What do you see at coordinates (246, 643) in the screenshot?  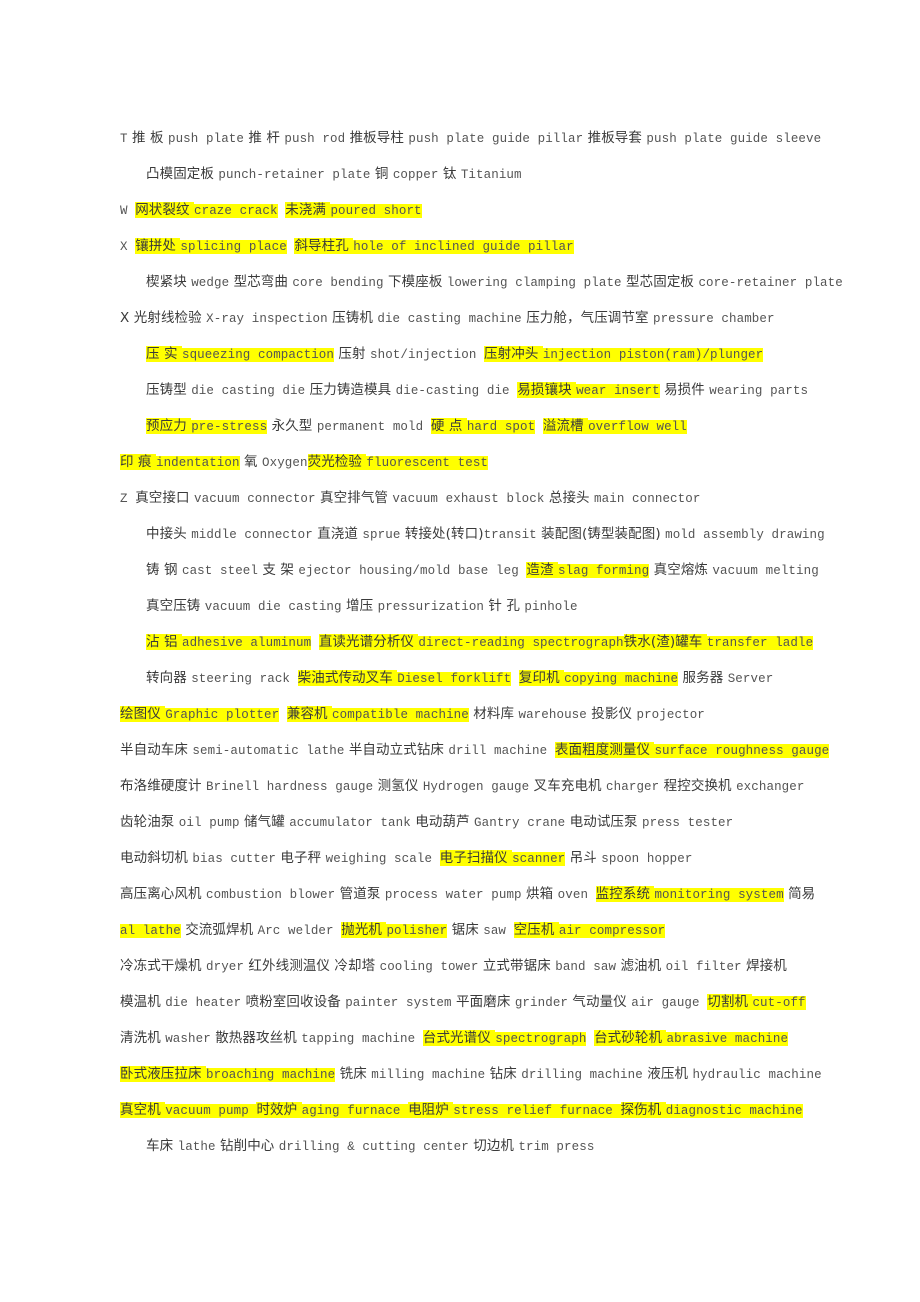 I see `highlighted-term: adhesive aluminum` at bounding box center [246, 643].